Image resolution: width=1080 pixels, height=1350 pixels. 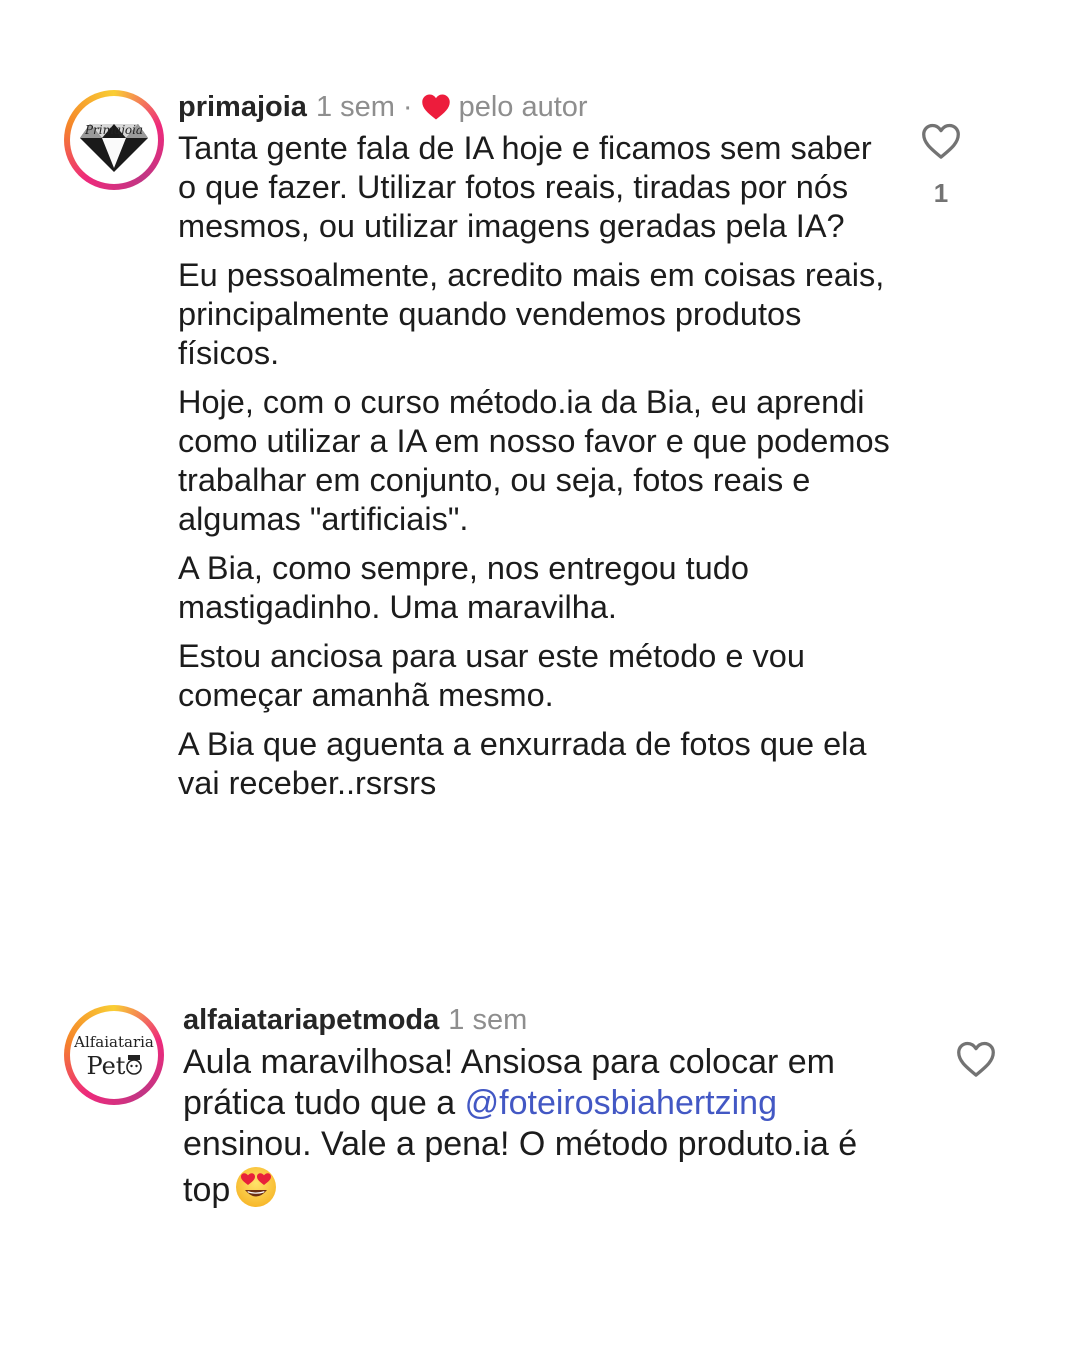 What do you see at coordinates (114, 147) in the screenshot?
I see `diamond-logo-icon: Primajoia` at bounding box center [114, 147].